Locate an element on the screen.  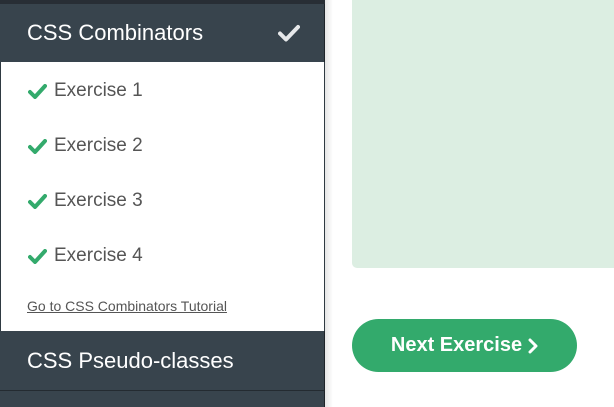
exercise-label: Exercise 3 is located at coordinates (98, 200).